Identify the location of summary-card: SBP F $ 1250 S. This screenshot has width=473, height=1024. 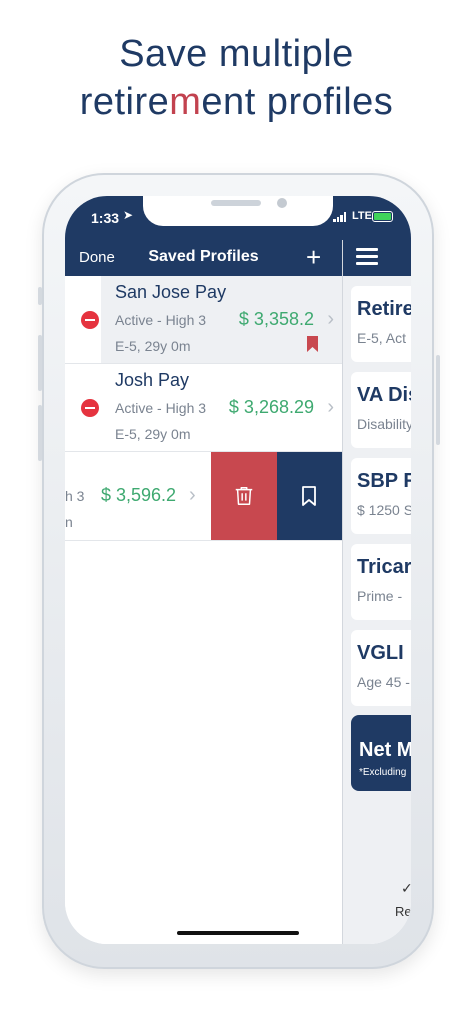
(381, 496).